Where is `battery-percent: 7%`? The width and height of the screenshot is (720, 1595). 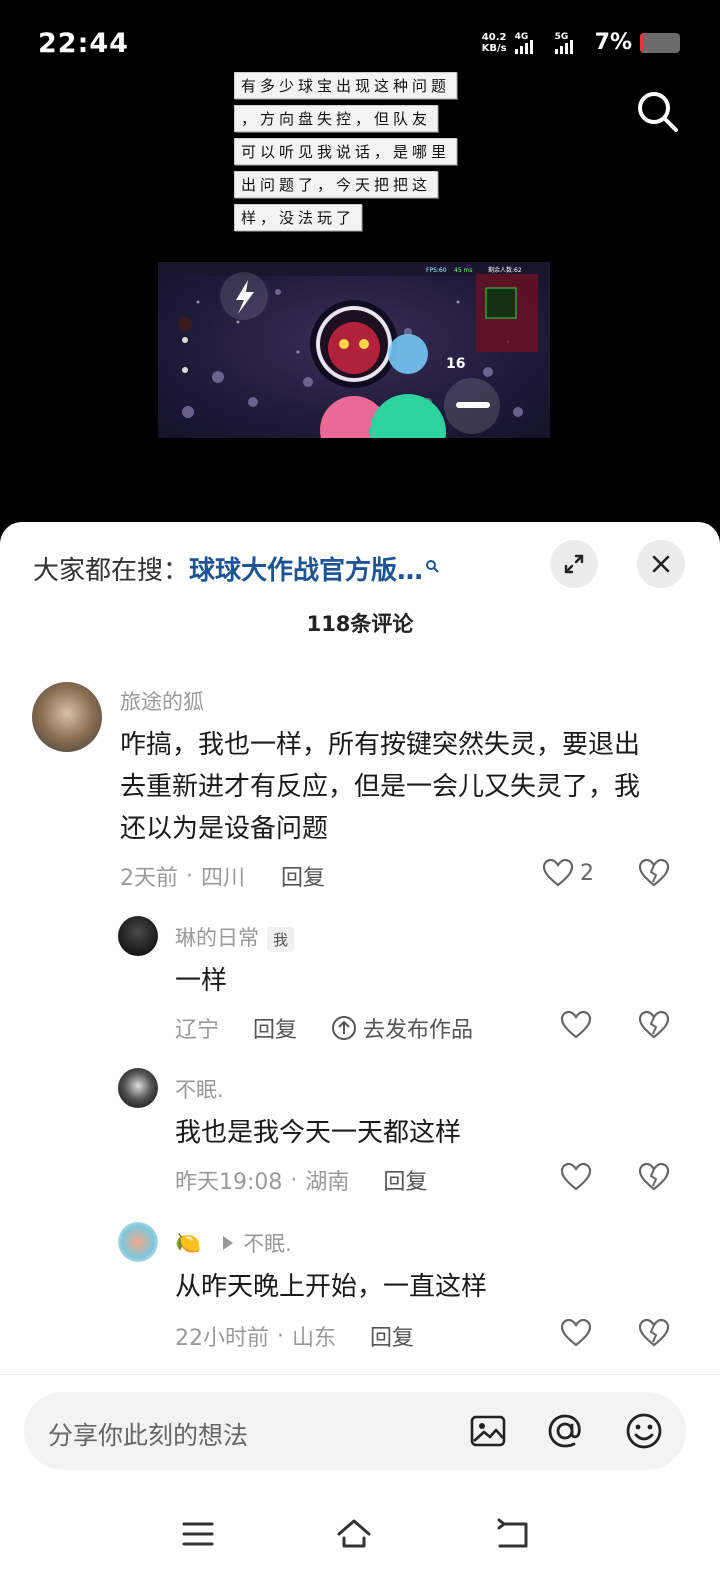 battery-percent: 7% is located at coordinates (613, 42).